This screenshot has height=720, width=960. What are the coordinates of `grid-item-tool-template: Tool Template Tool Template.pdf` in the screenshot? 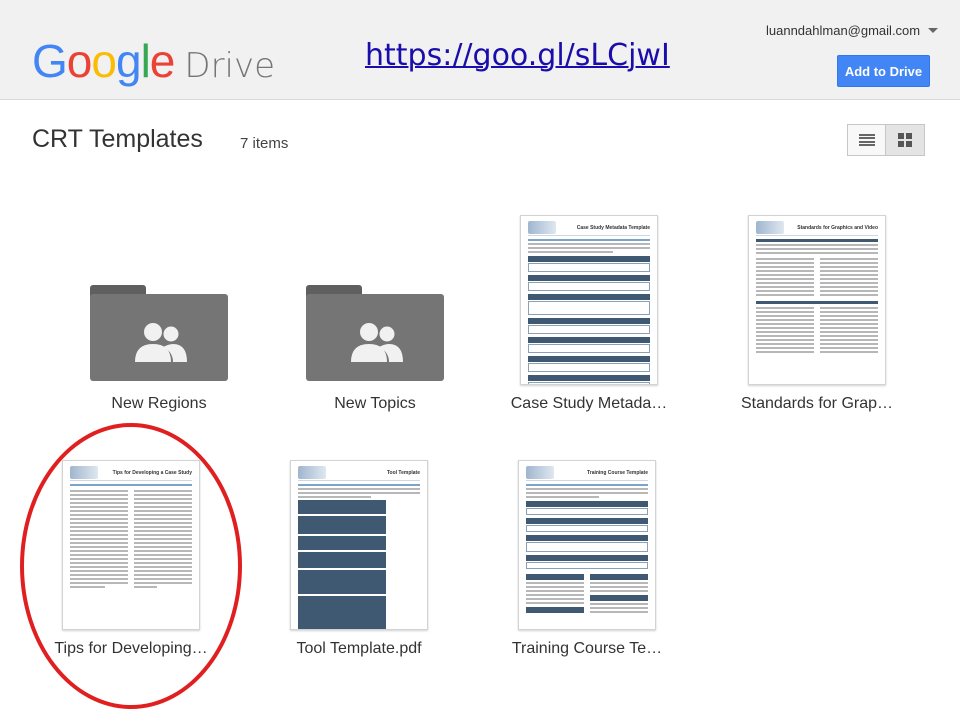 It's located at (359, 559).